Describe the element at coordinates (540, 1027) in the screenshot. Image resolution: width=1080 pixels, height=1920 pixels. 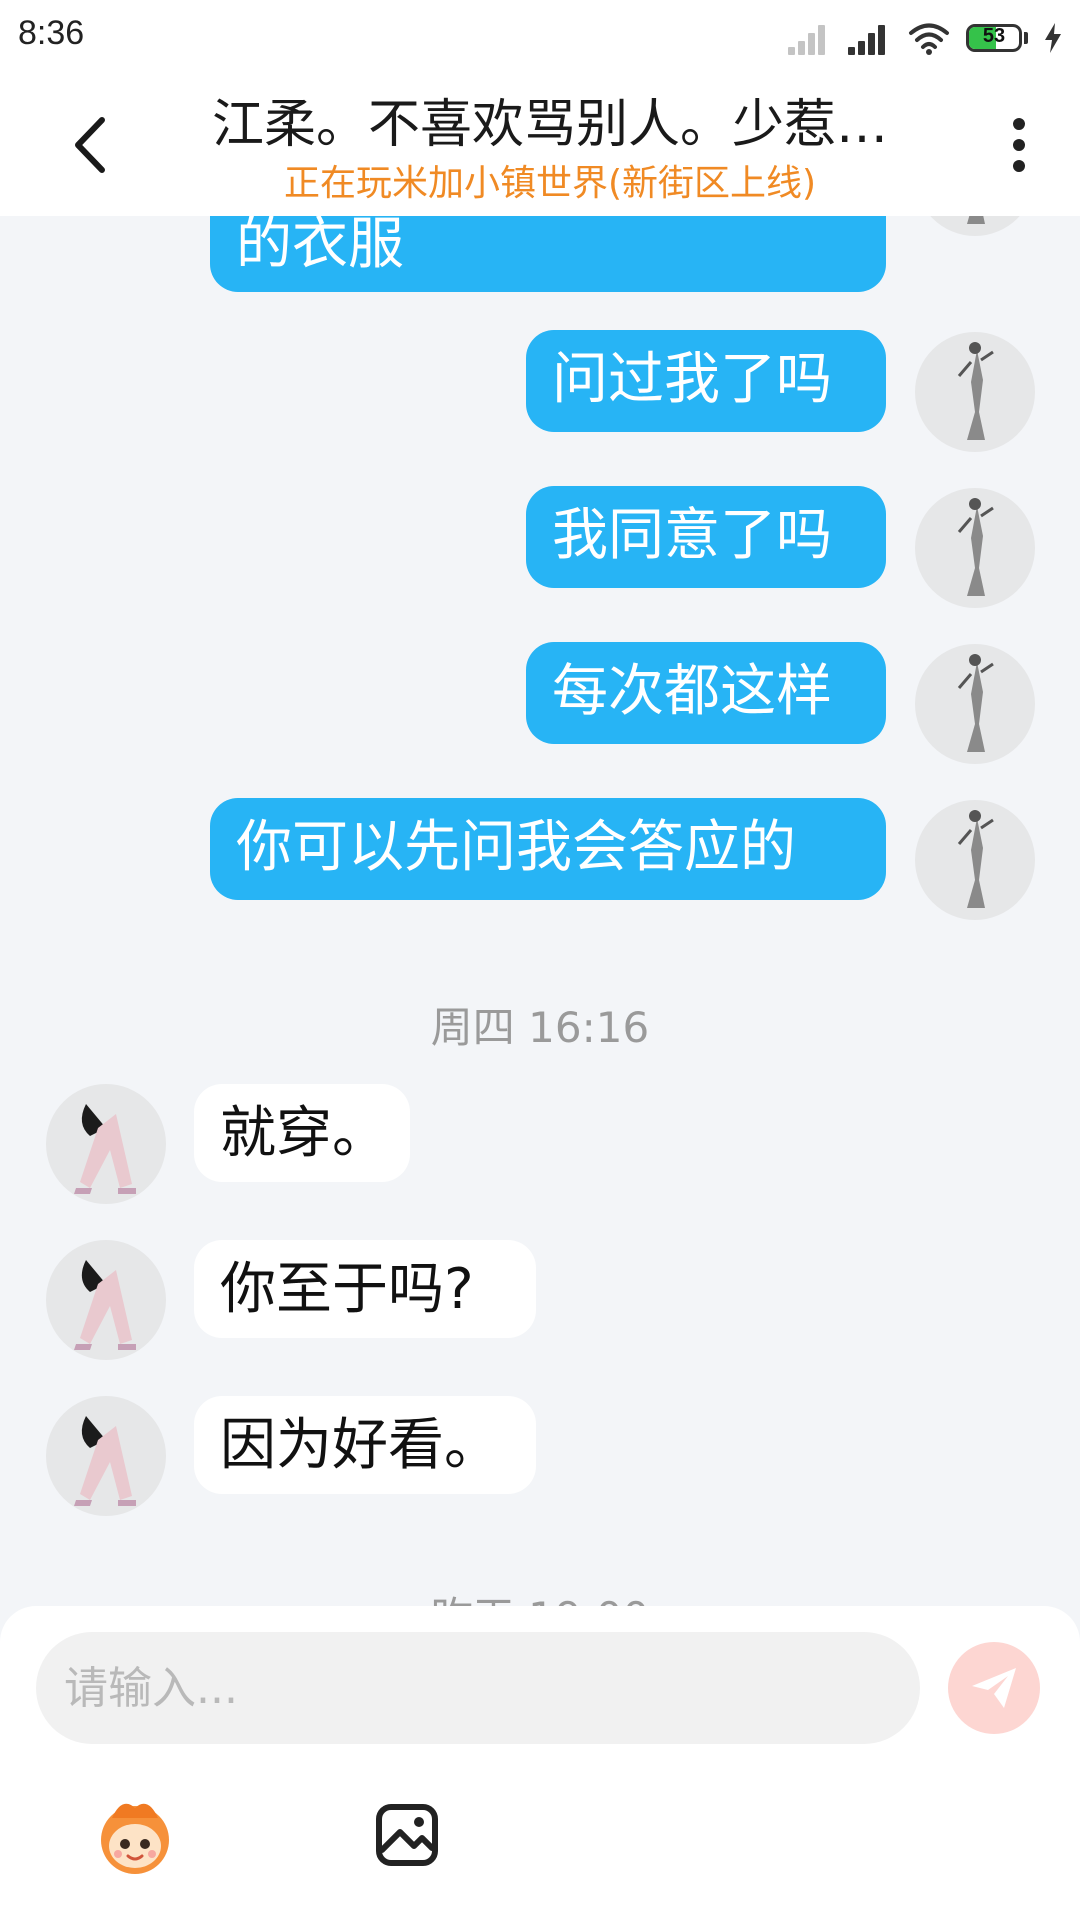
I see `message-timestamp: 周四 16:16` at that location.